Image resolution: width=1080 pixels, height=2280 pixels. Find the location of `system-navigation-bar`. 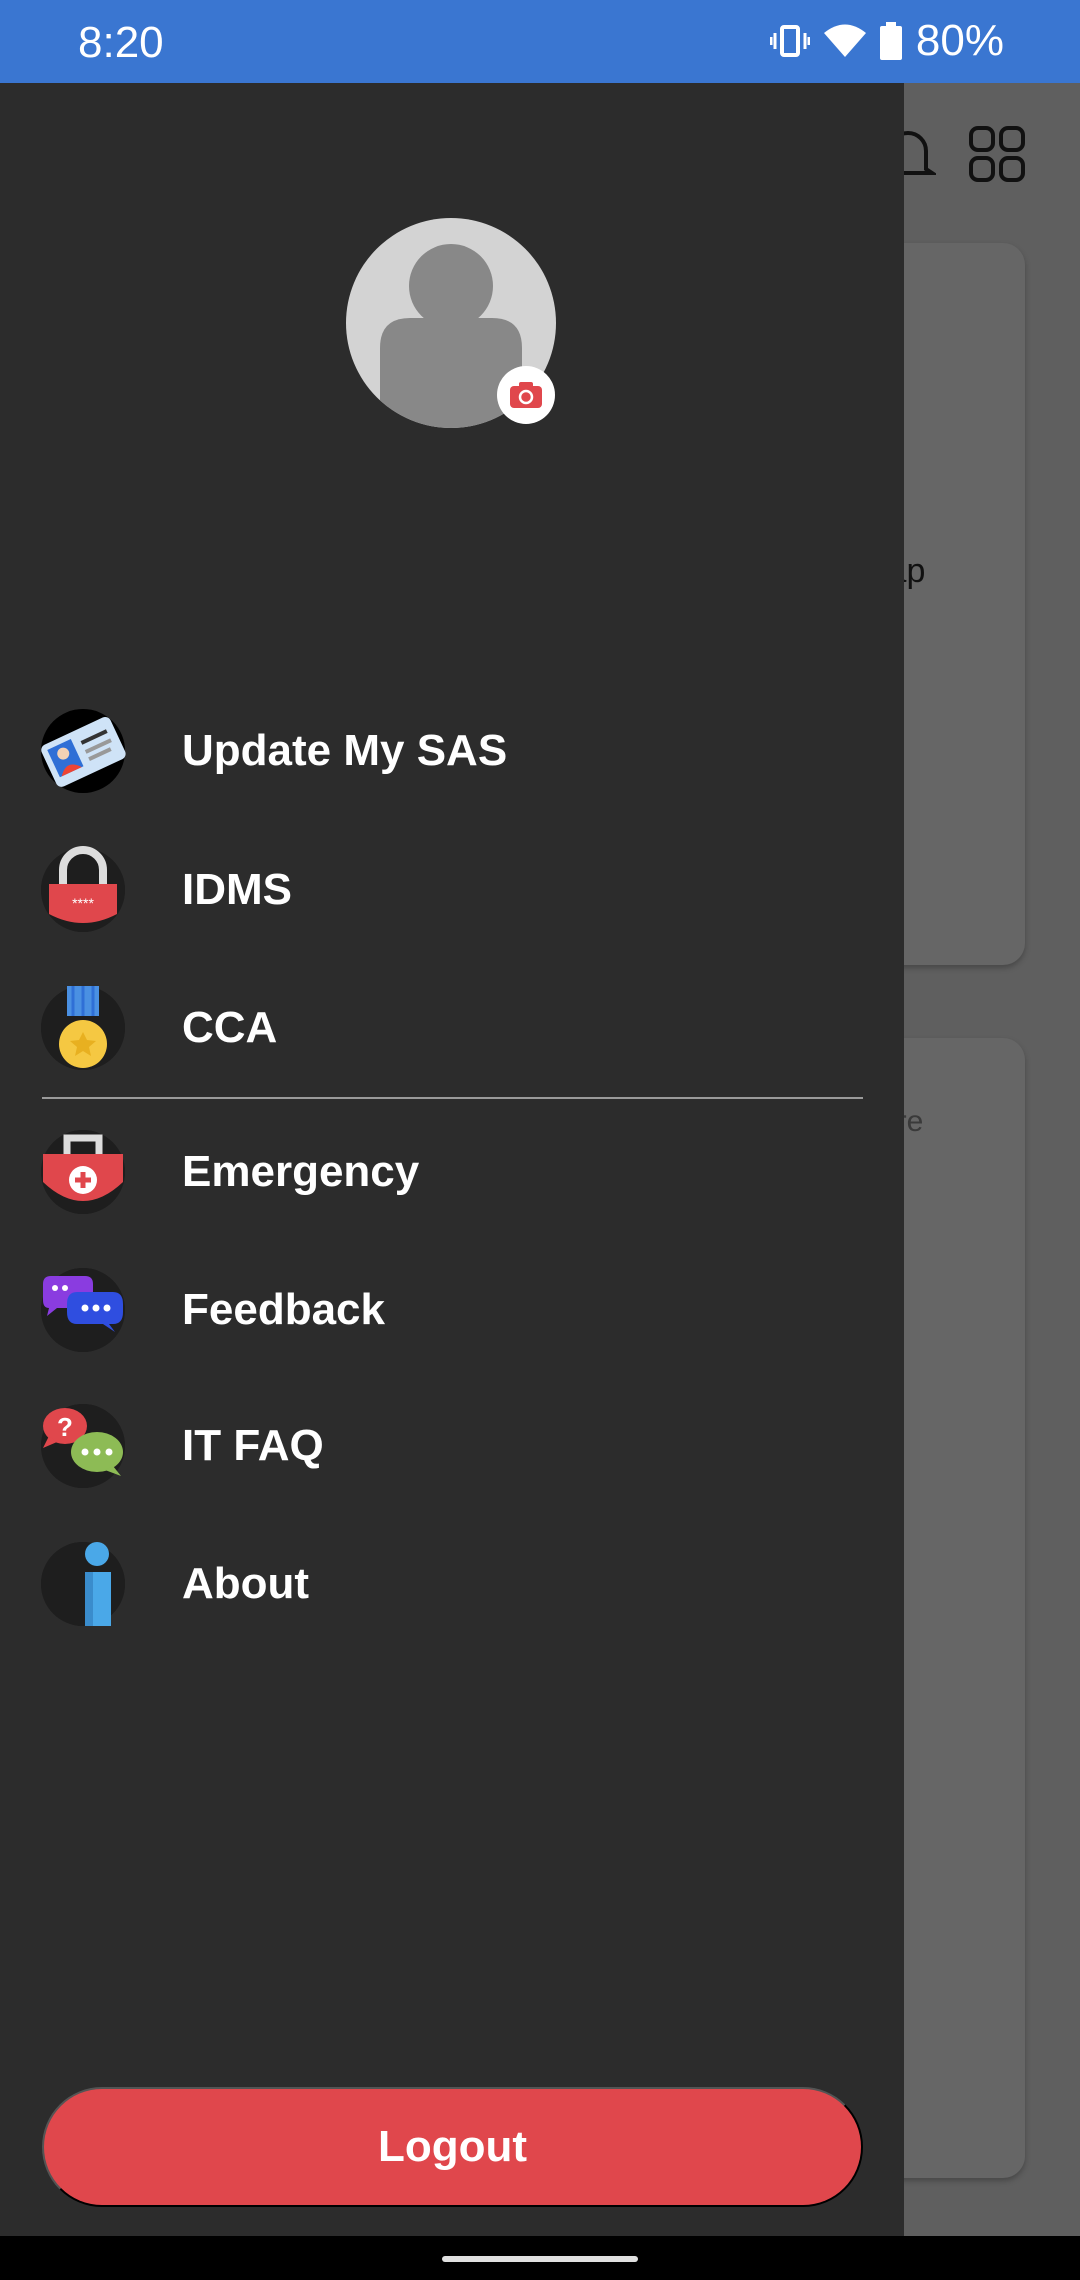

system-navigation-bar is located at coordinates (540, 2258).